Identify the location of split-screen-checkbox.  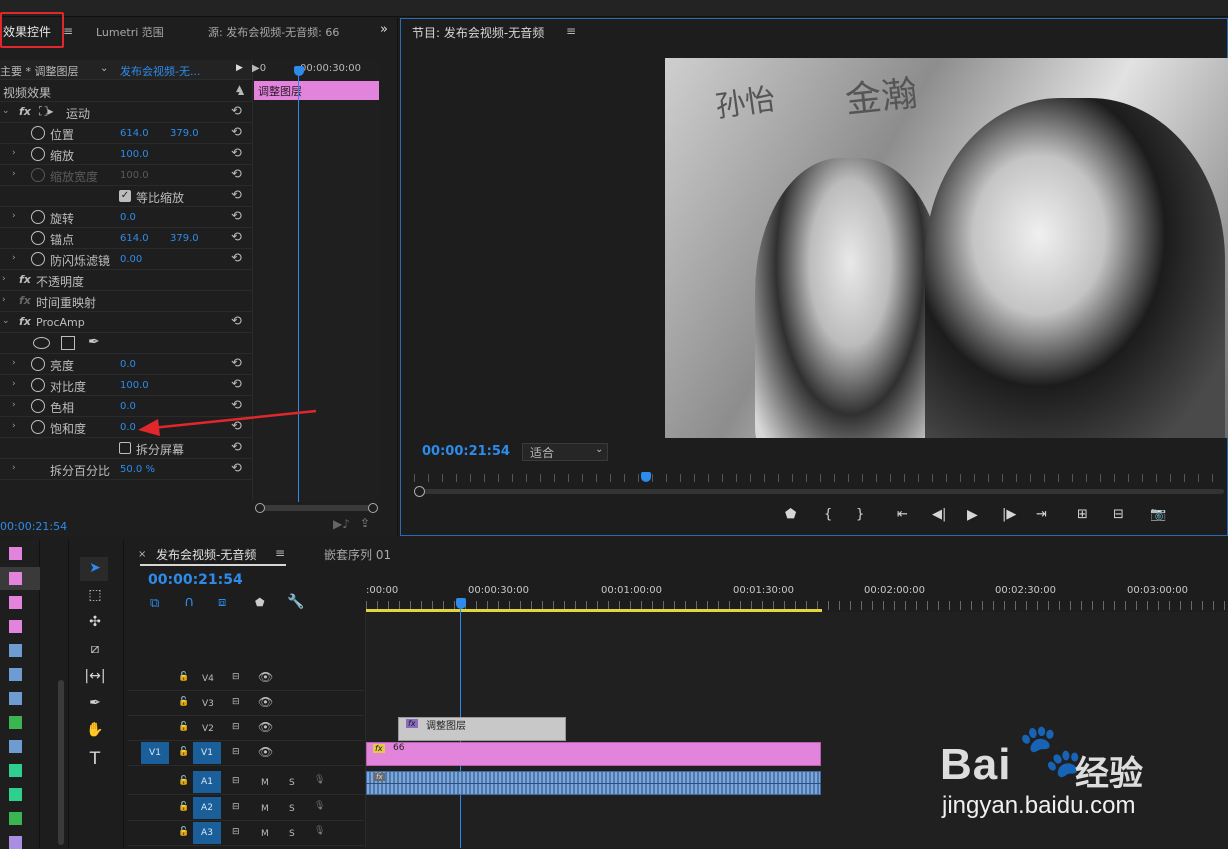
(125, 448).